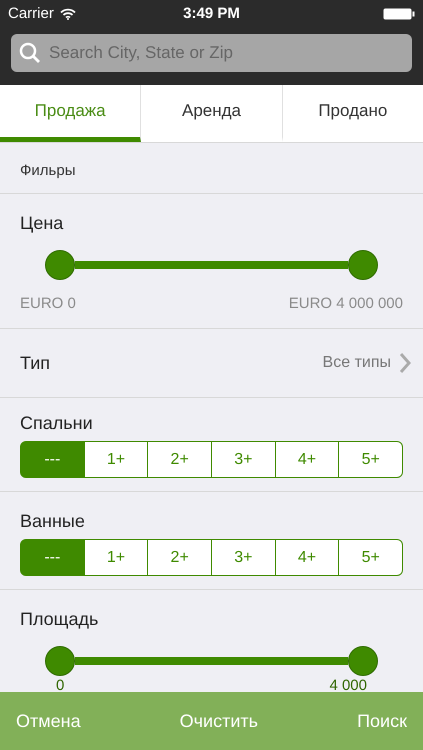 This screenshot has width=423, height=750. What do you see at coordinates (53, 521) in the screenshot?
I see `field-label: Ванные` at bounding box center [53, 521].